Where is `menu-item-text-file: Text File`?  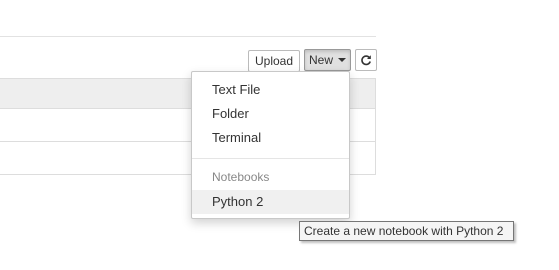 menu-item-text-file: Text File is located at coordinates (270, 90).